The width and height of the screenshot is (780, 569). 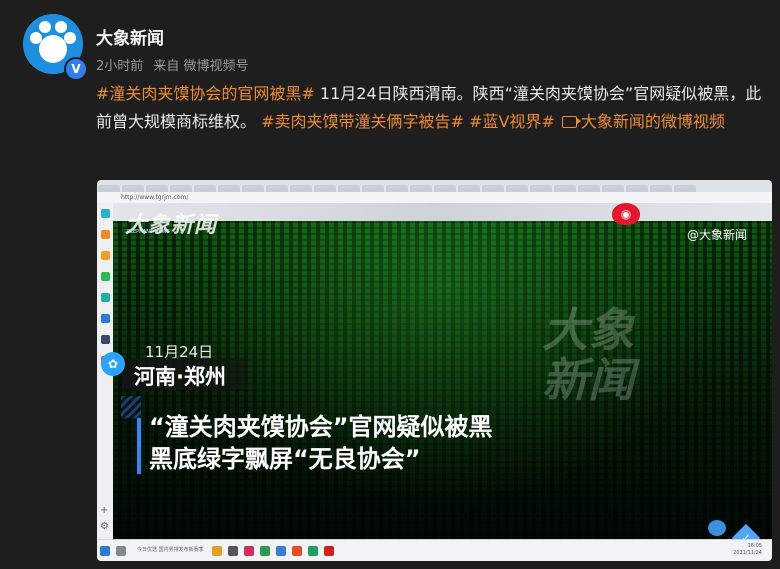 What do you see at coordinates (588, 355) in the screenshot?
I see `center-watermark: 大象 新闻` at bounding box center [588, 355].